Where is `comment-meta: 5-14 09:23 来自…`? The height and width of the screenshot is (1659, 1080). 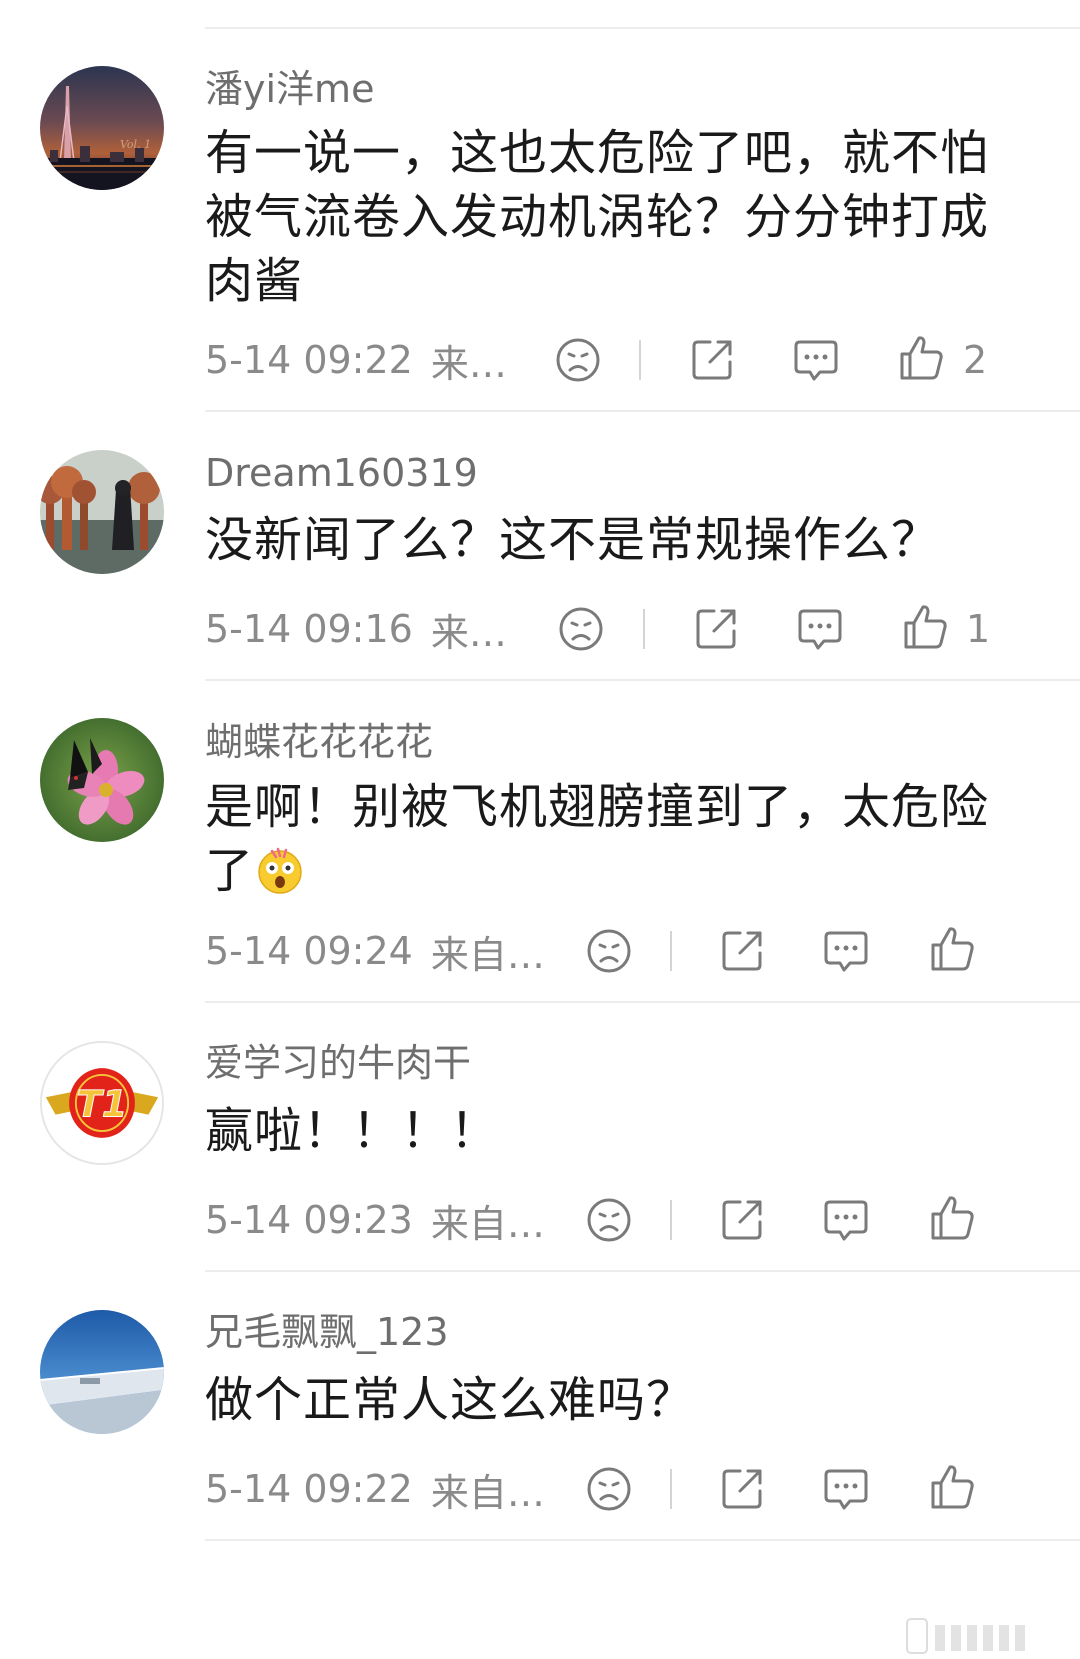 comment-meta: 5-14 09:23 来自… is located at coordinates (375, 1221).